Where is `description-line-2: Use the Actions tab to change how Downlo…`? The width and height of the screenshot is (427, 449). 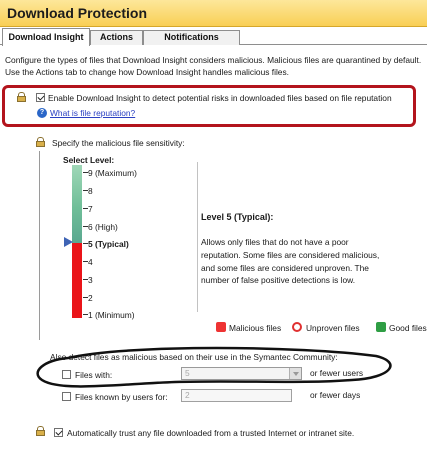
description-line-2: Use the Actions tab to change how Downlo… is located at coordinates (147, 72).